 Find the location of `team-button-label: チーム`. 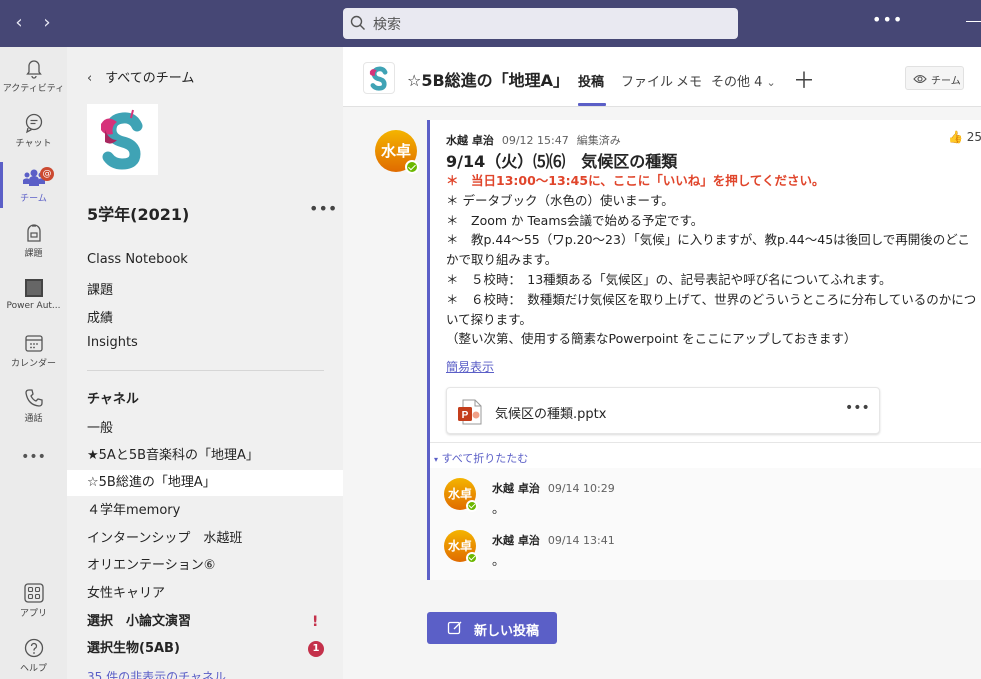

team-button-label: チーム is located at coordinates (946, 81).